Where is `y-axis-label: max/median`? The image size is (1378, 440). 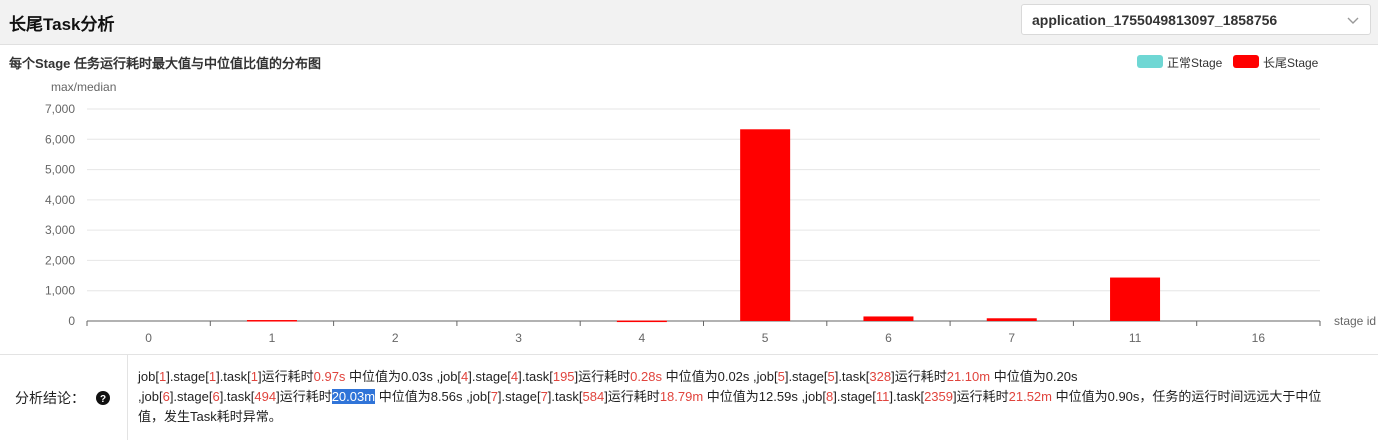 y-axis-label: max/median is located at coordinates (83, 87).